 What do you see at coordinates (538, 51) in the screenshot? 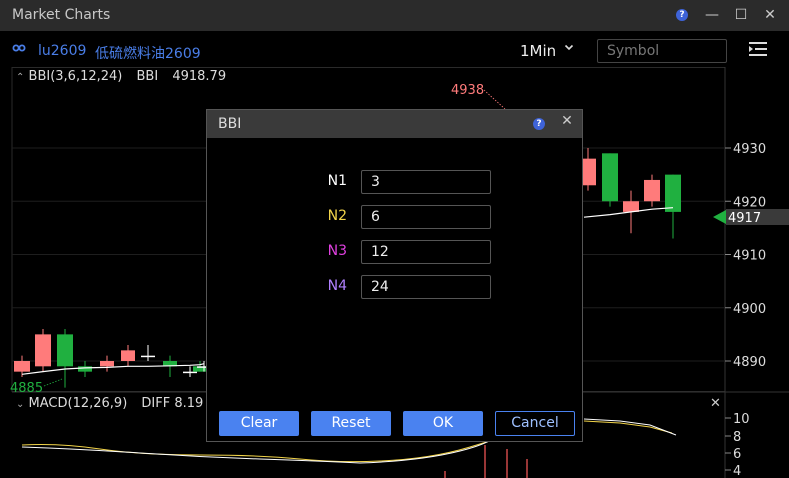
I see `interval-select: 1Min` at bounding box center [538, 51].